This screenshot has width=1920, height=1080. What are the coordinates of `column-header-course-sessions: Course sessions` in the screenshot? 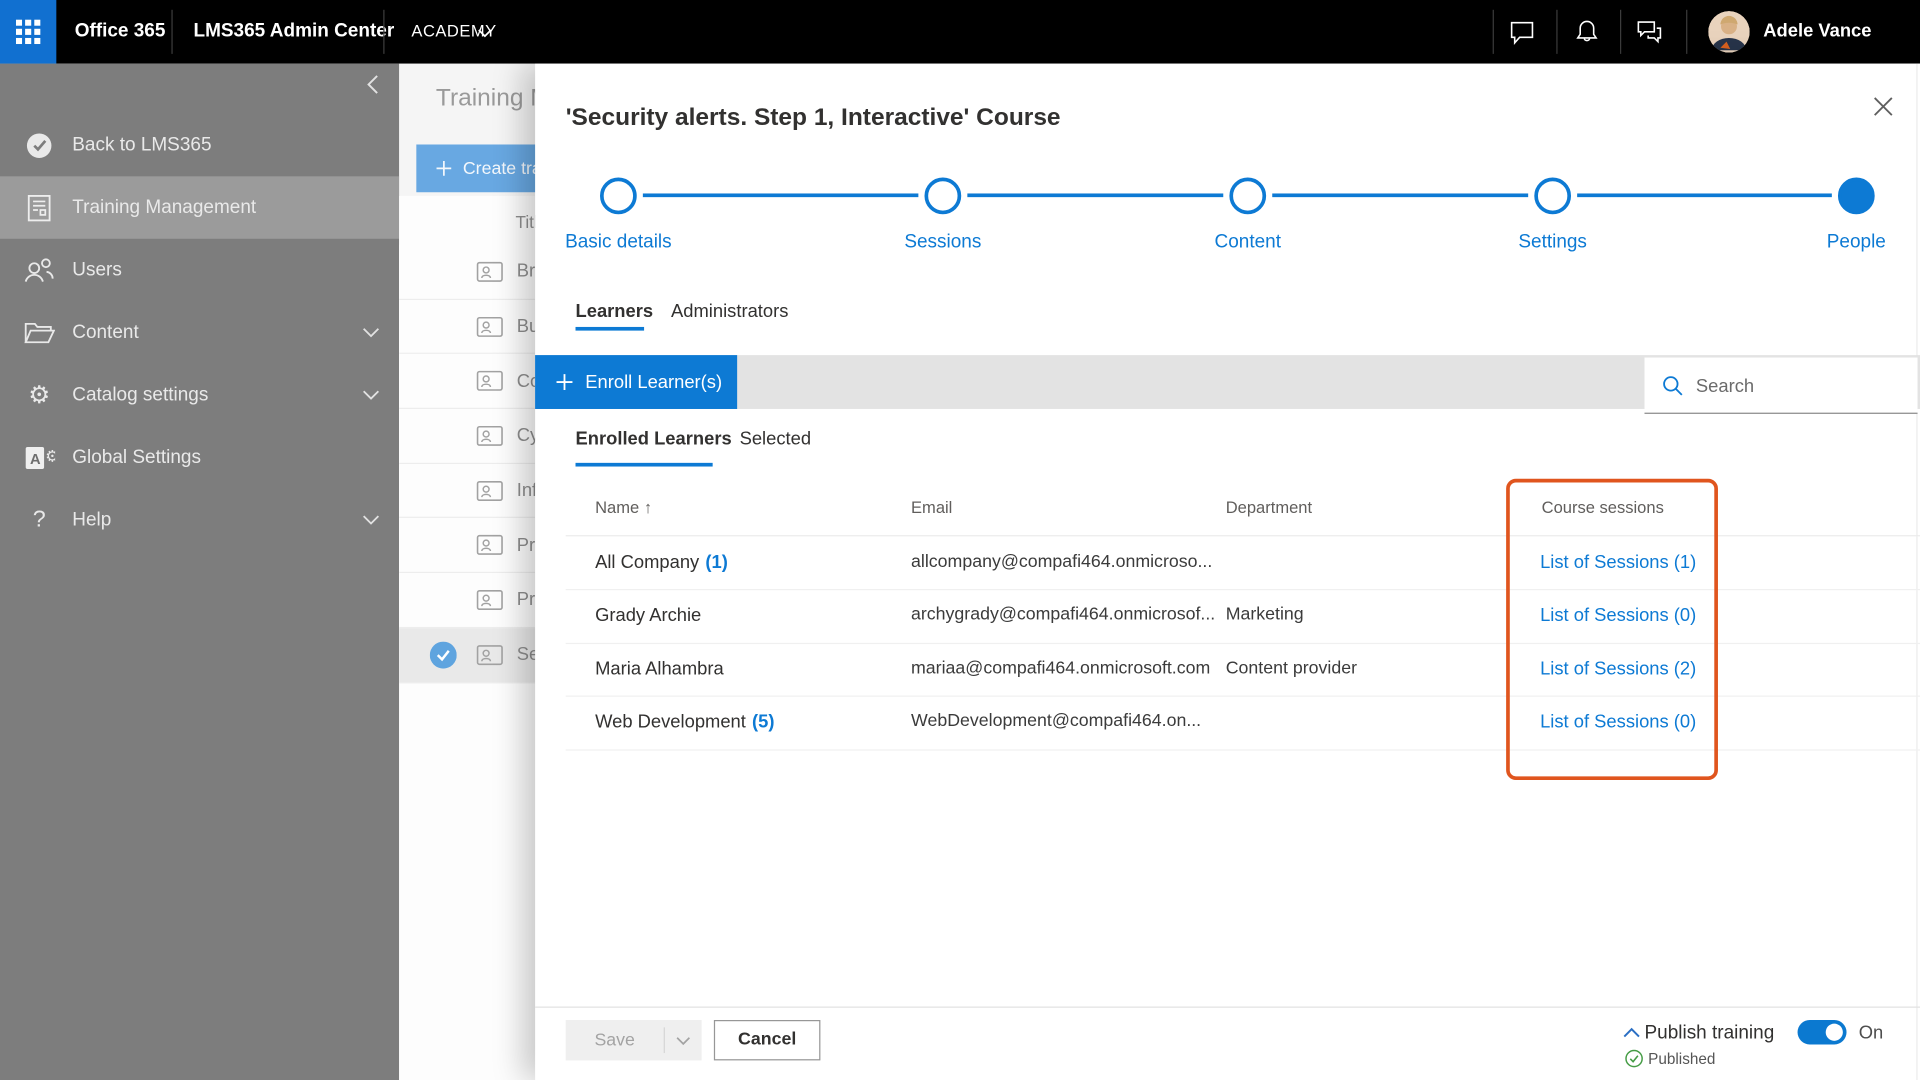 It's located at (1603, 507).